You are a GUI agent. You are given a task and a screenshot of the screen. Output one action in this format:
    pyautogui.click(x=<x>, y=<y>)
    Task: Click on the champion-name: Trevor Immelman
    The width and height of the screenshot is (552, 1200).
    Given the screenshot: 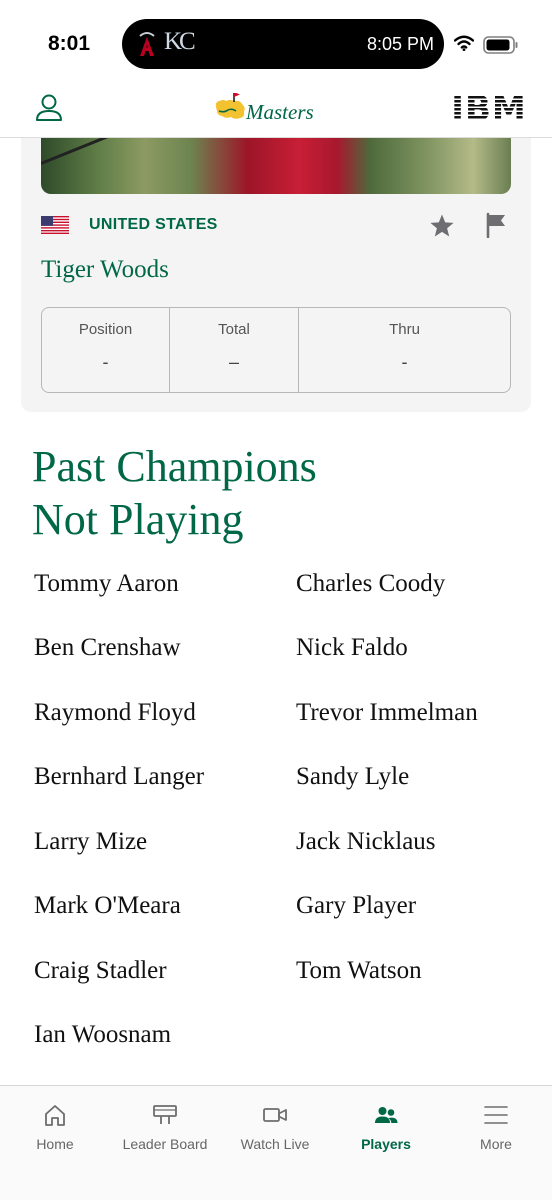 What is the action you would take?
    pyautogui.click(x=387, y=713)
    